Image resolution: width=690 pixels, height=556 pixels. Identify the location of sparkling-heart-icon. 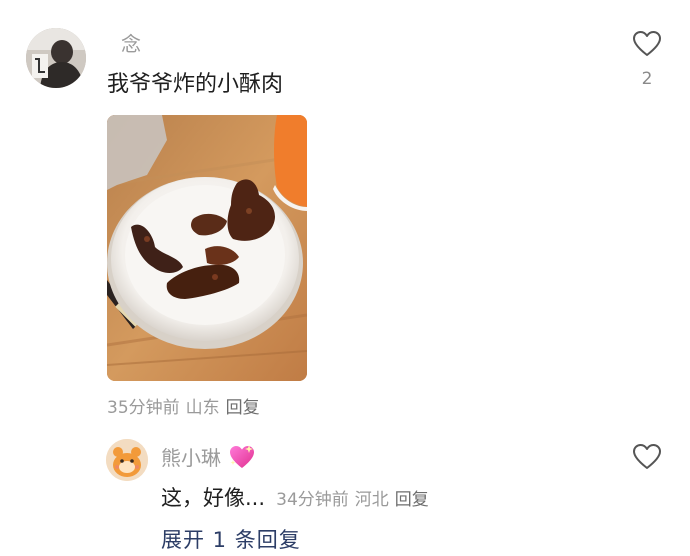
(242, 459).